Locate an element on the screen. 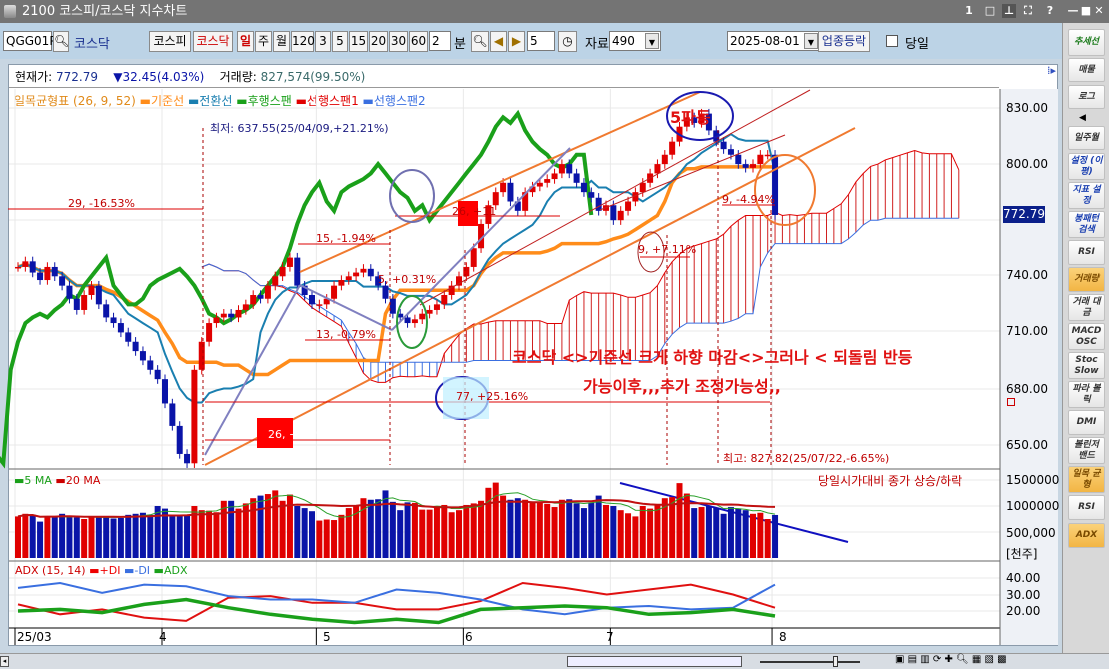  sidebar-ma-settings: 설정 (이평) is located at coordinates (1086, 166).